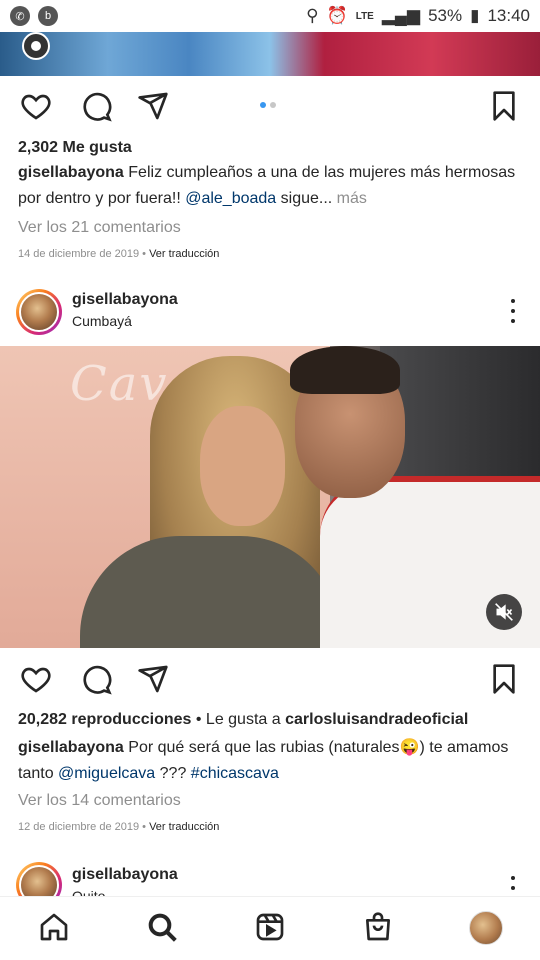  I want to click on post2-header: gisellabayona Cumbayá, so click(270, 317).